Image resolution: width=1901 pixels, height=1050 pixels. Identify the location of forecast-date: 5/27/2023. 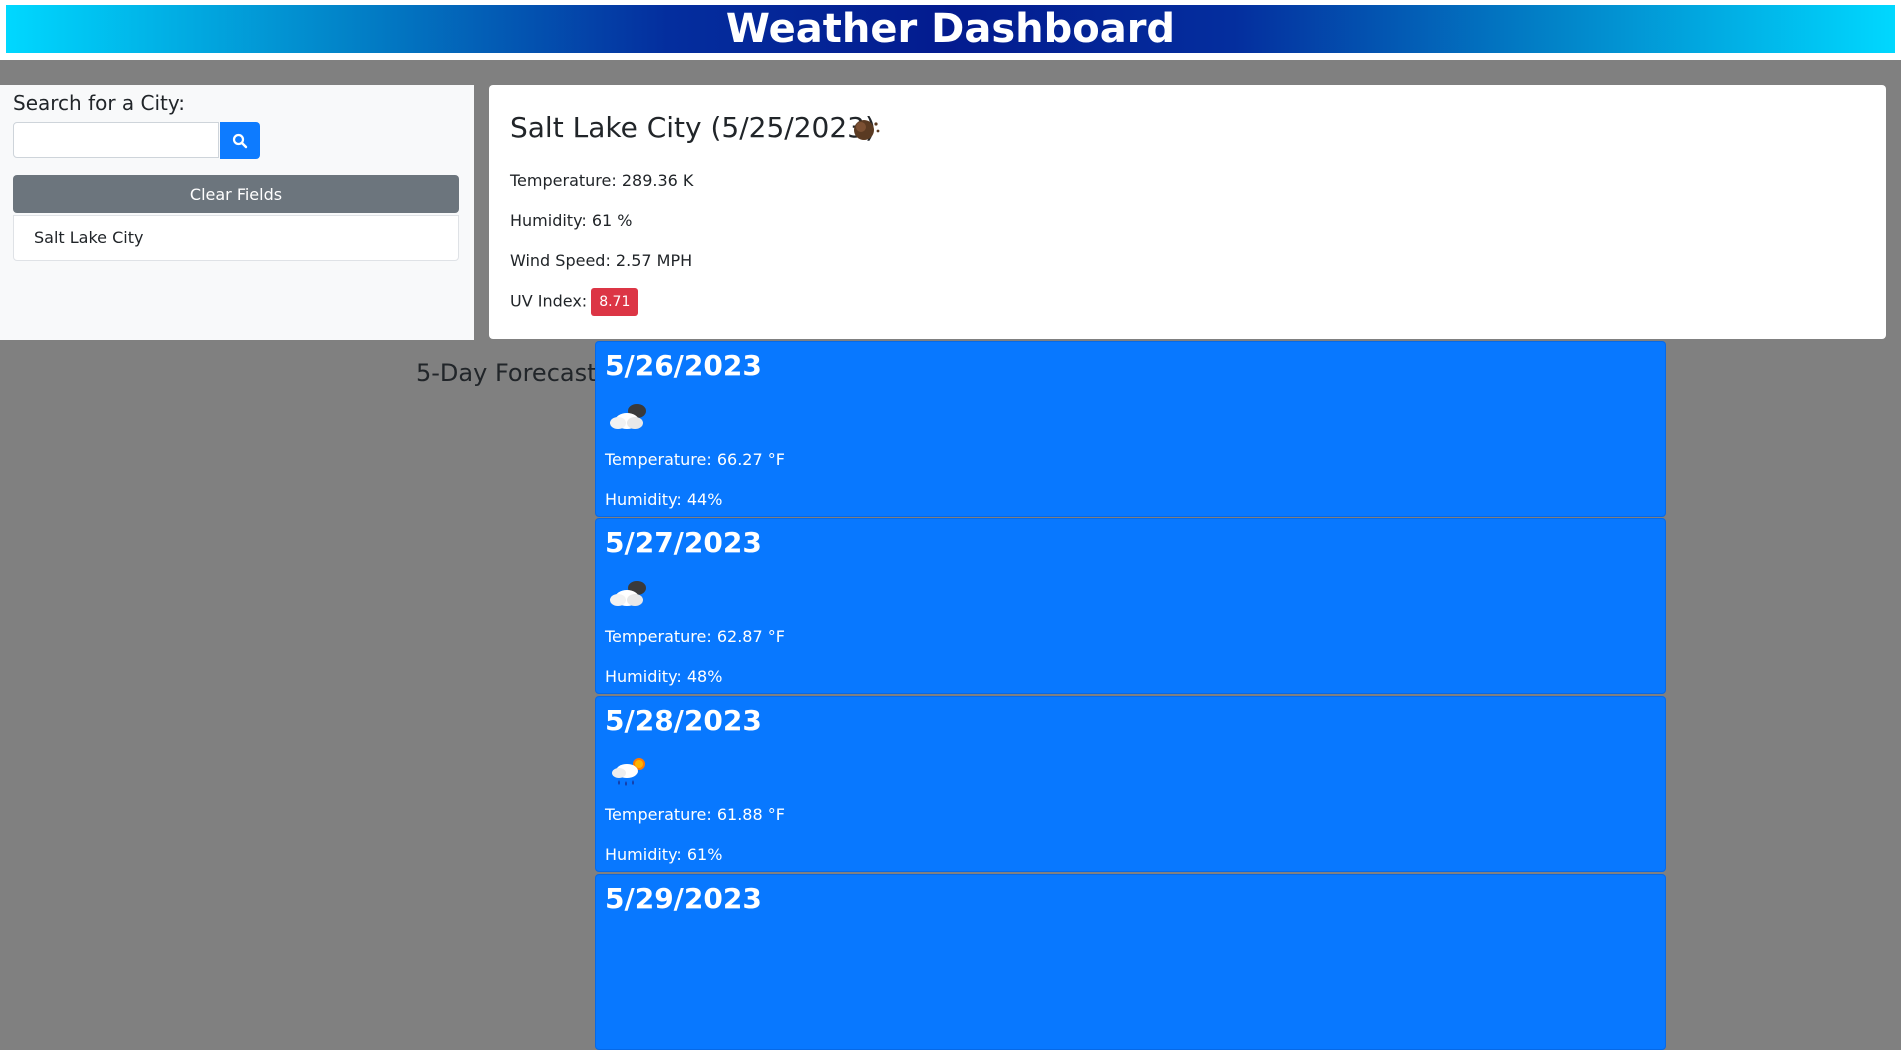
(683, 542).